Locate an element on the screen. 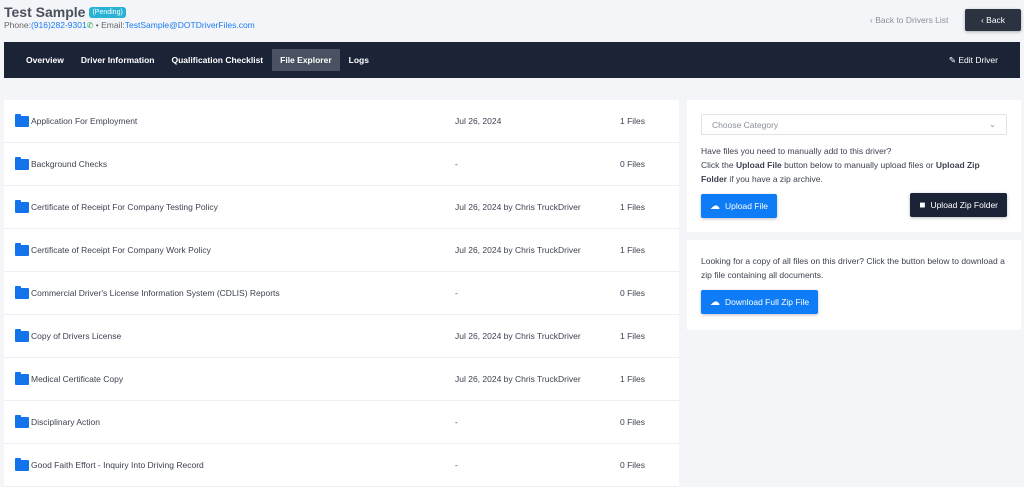 This screenshot has height=487, width=1024. t: Upload File is located at coordinates (758, 165).